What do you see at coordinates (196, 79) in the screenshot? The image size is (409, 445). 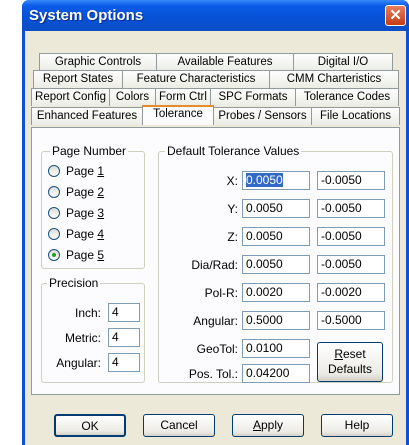 I see `tab-feature-characteristics: Feature Characteristics` at bounding box center [196, 79].